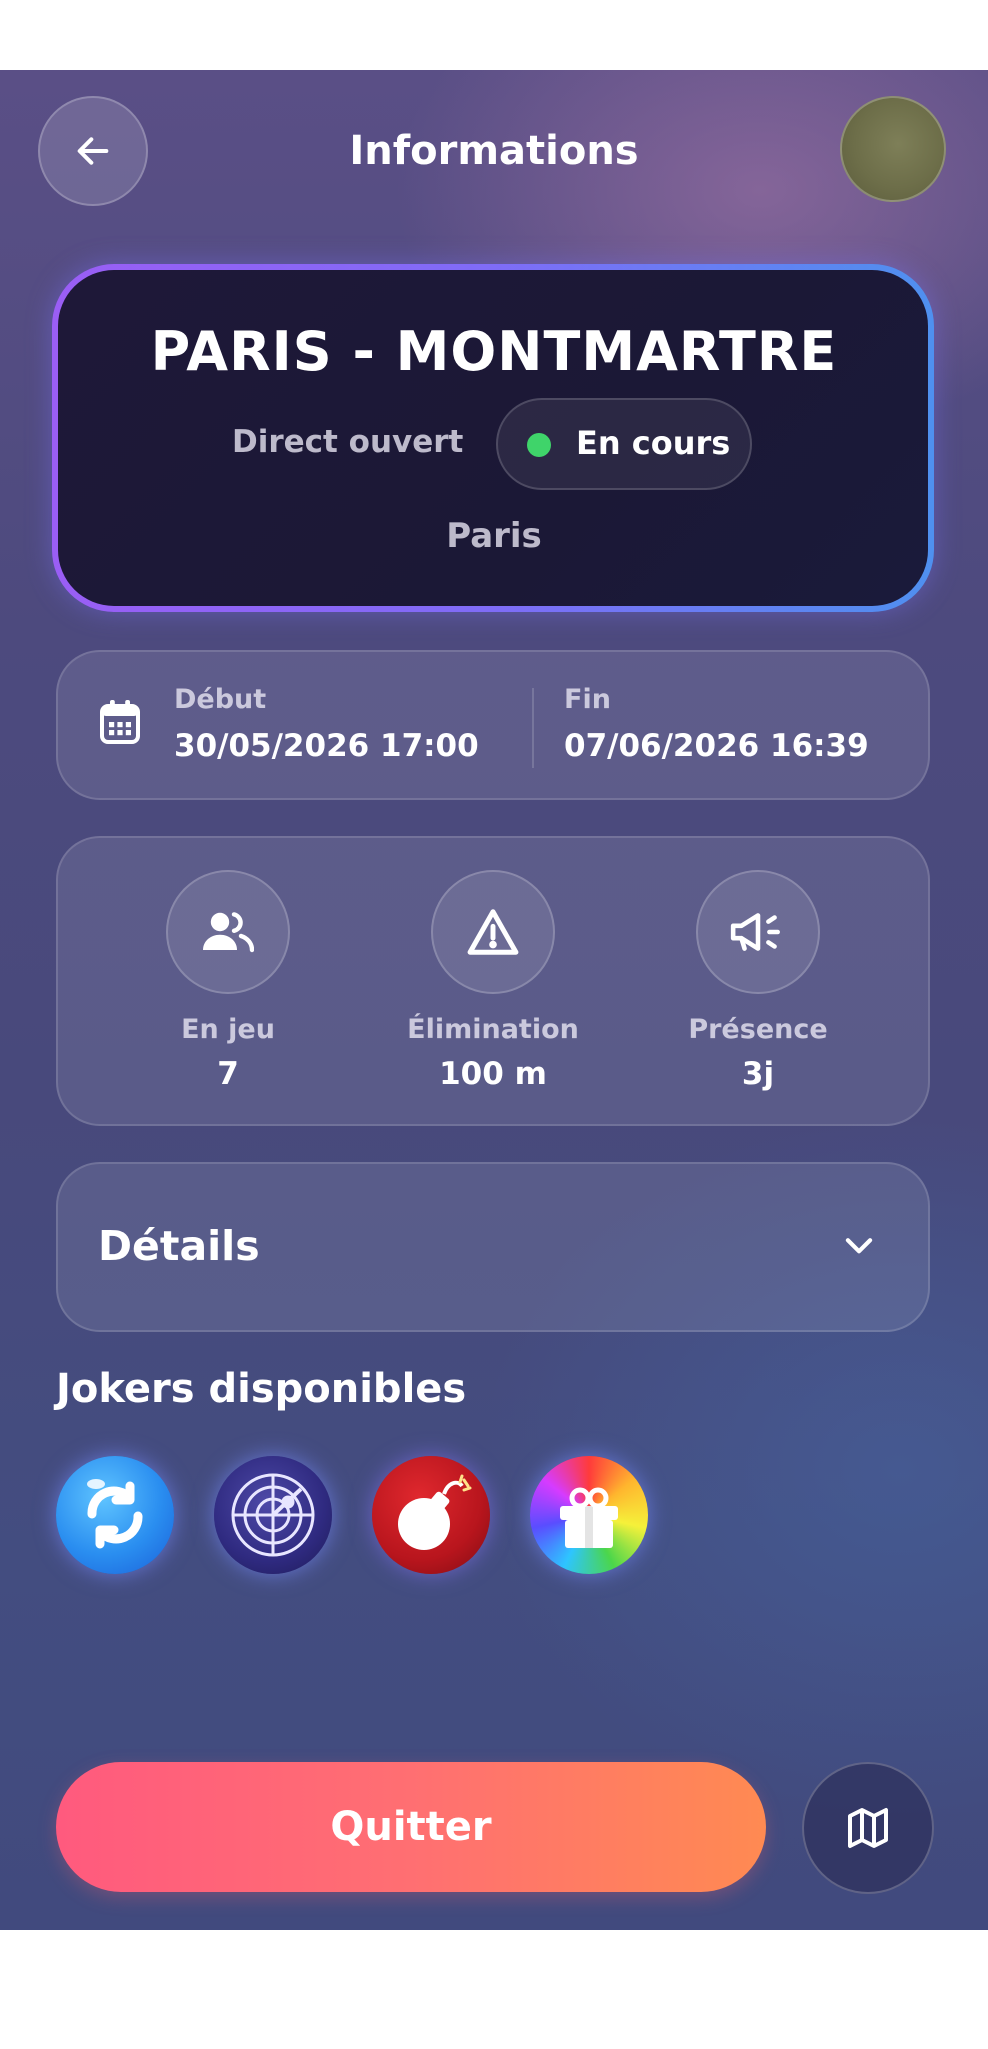 This screenshot has height=2049, width=988. What do you see at coordinates (228, 1029) in the screenshot?
I see `stat-label-players: En jeu` at bounding box center [228, 1029].